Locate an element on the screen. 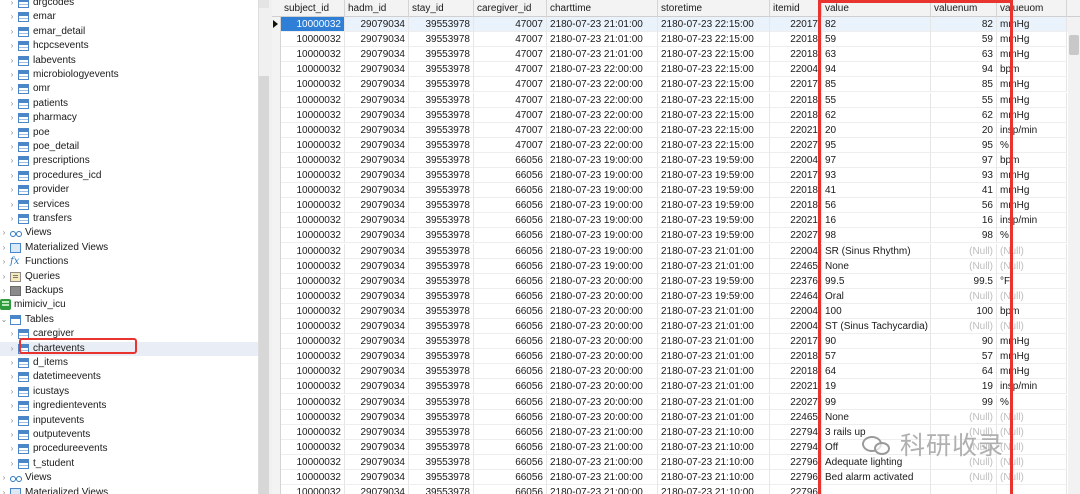  nav-item-omr: › omr is located at coordinates (129, 89).